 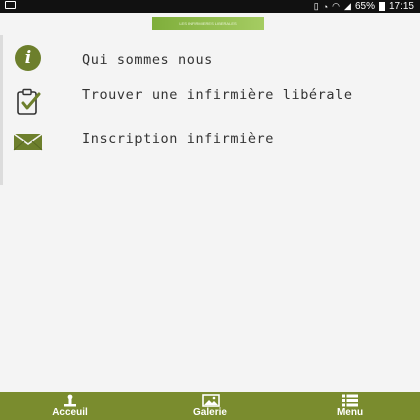 I want to click on wifi-icon: ◠, so click(x=336, y=6).